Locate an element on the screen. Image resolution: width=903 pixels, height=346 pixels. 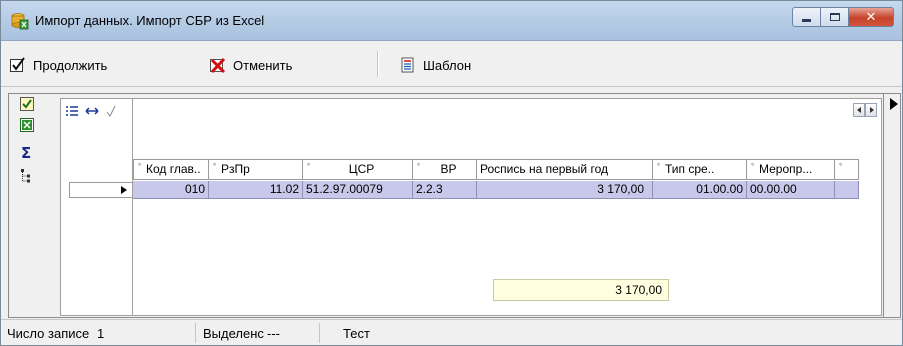
maximize-button is located at coordinates (834, 17).